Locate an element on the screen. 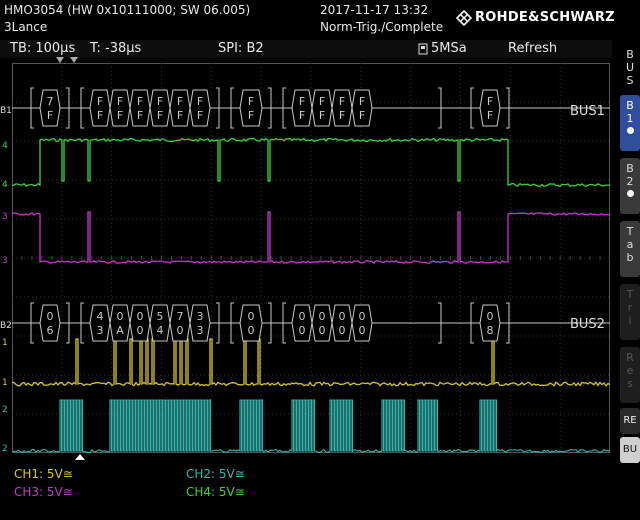  disabled-menu-button-2: Res is located at coordinates (630, 375).